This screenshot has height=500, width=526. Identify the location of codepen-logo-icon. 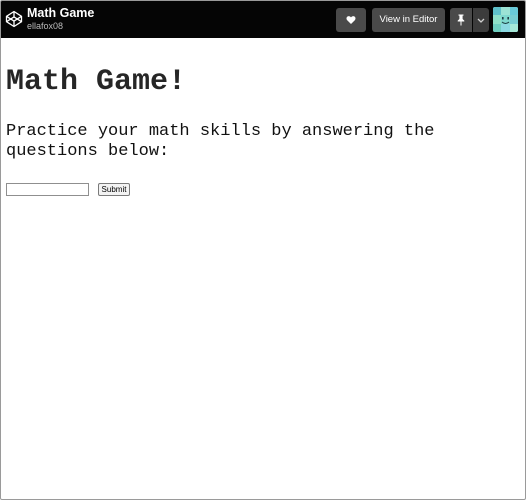
(14, 19).